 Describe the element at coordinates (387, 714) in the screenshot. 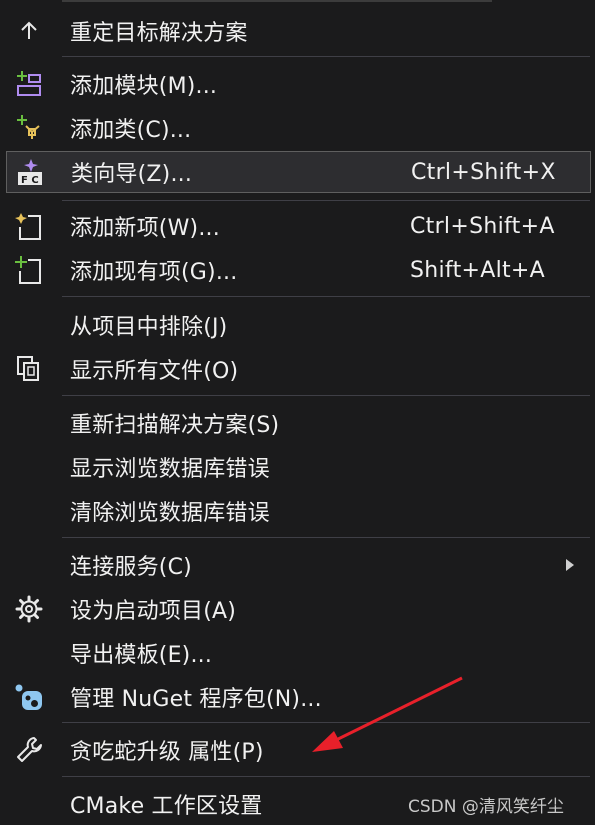

I see `annotation-arrow` at that location.